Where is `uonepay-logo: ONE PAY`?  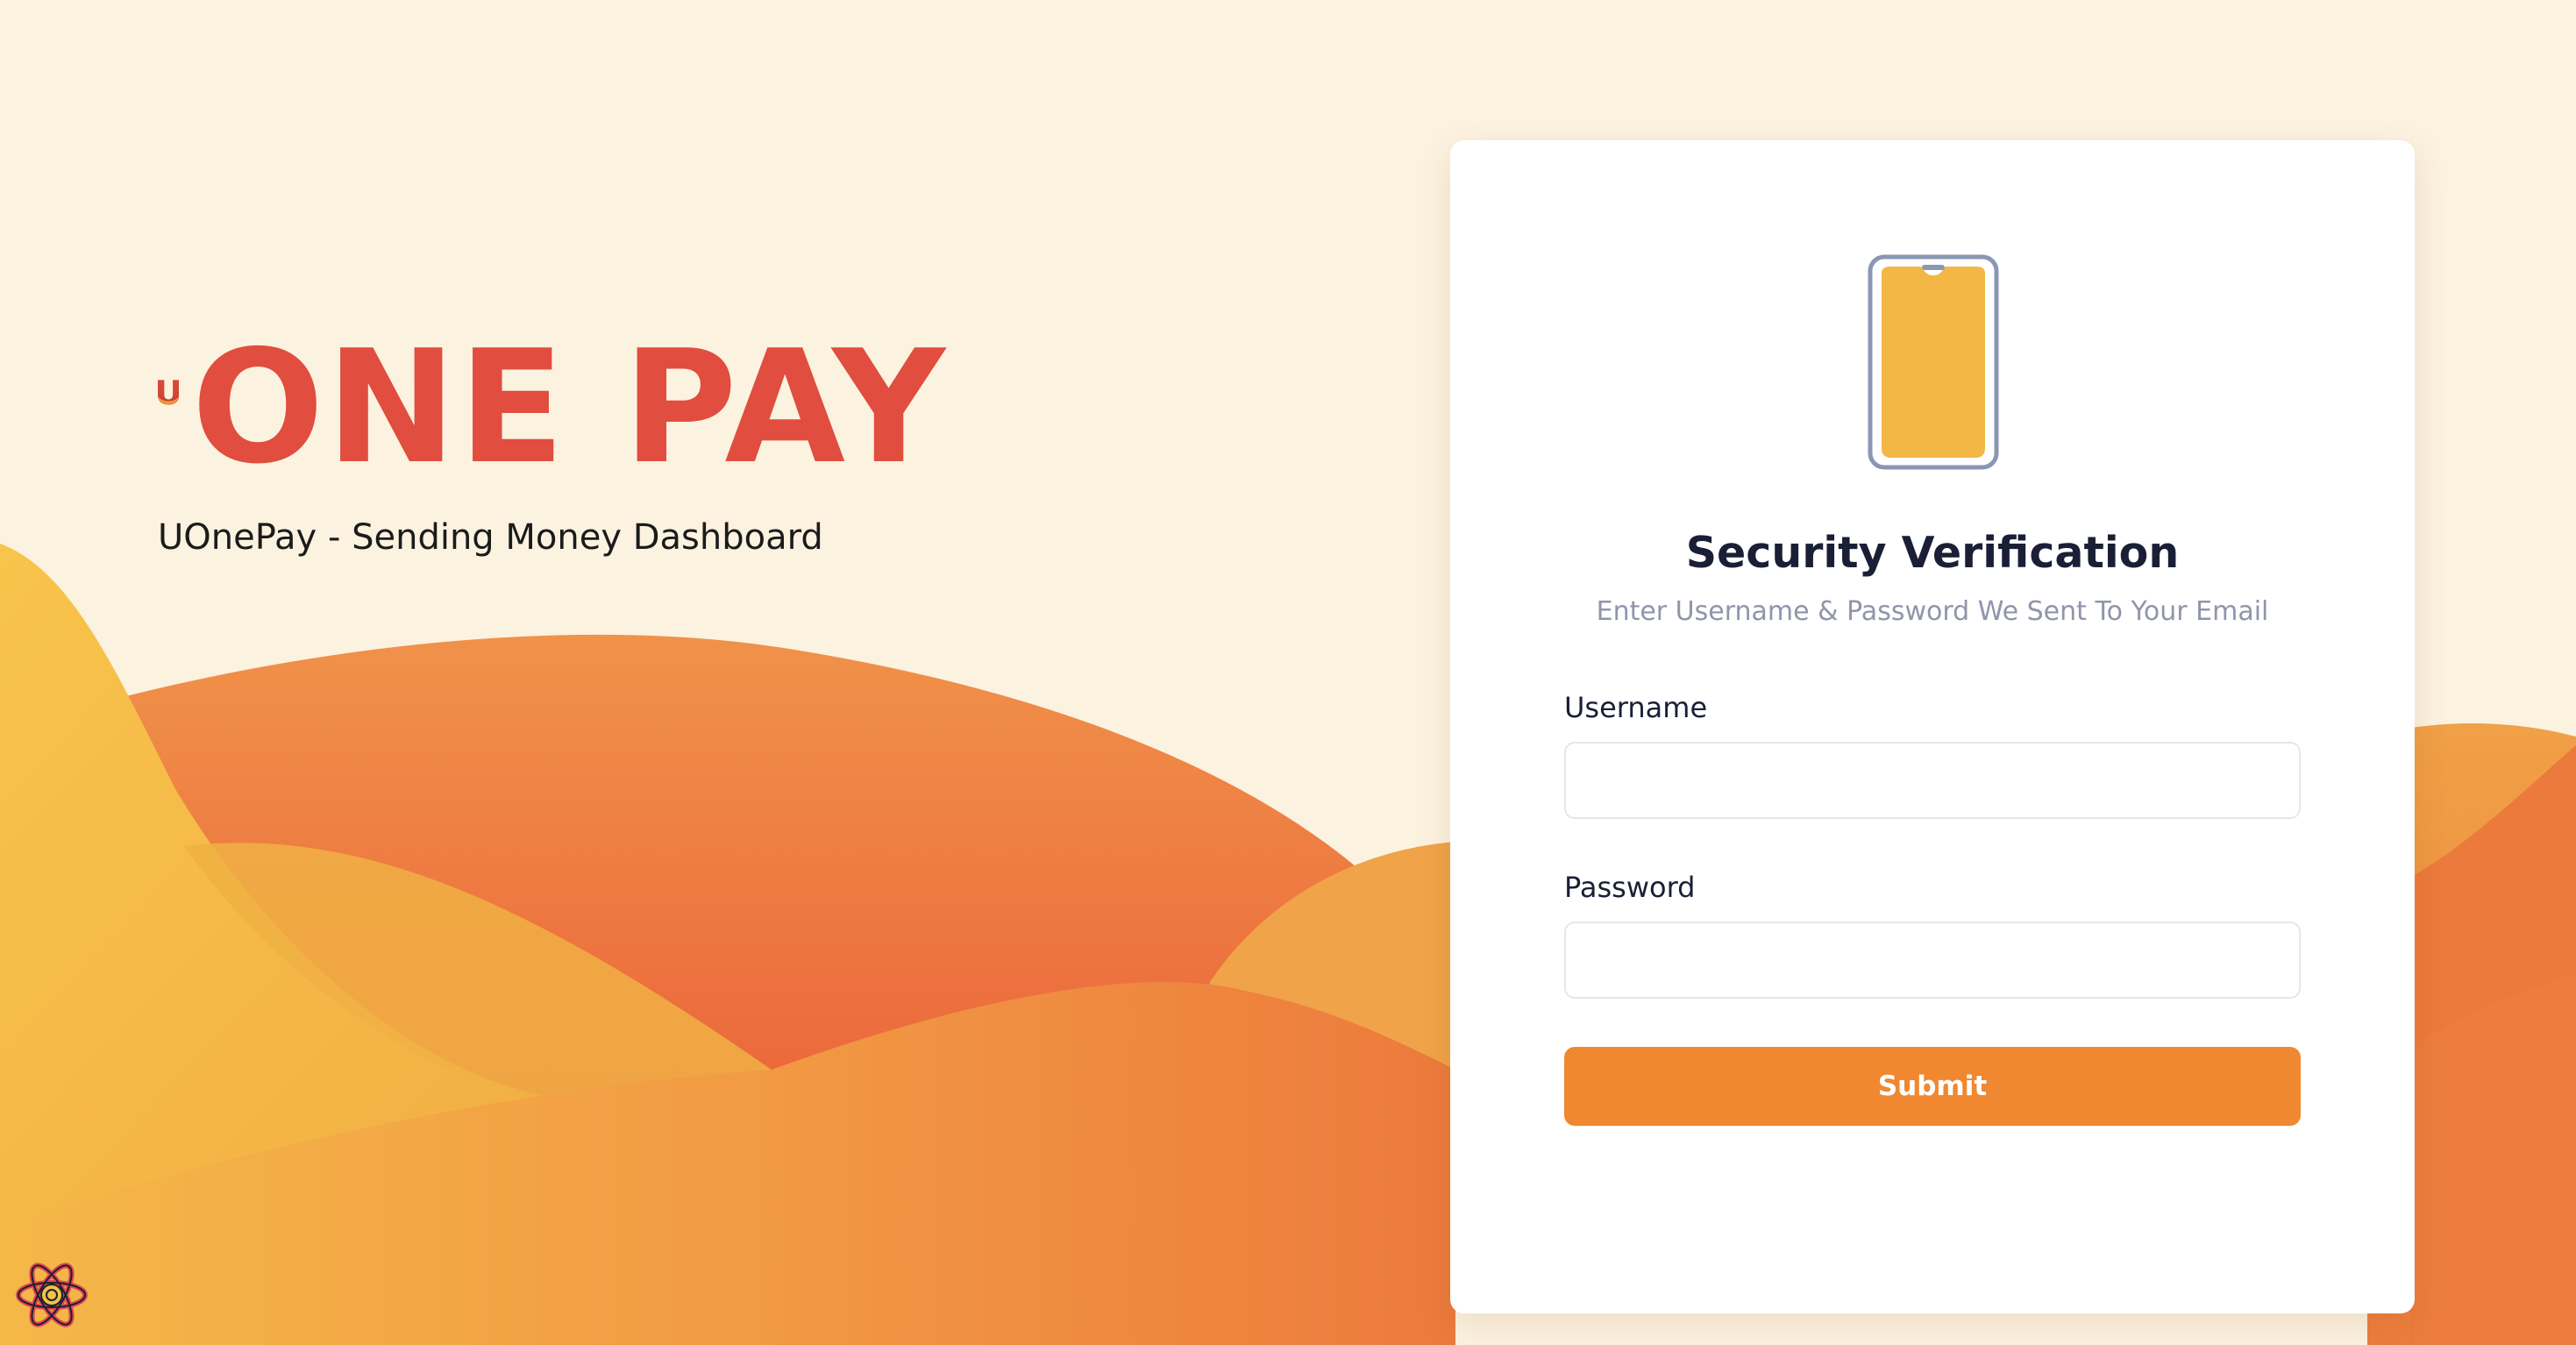 uonepay-logo: ONE PAY is located at coordinates (552, 398).